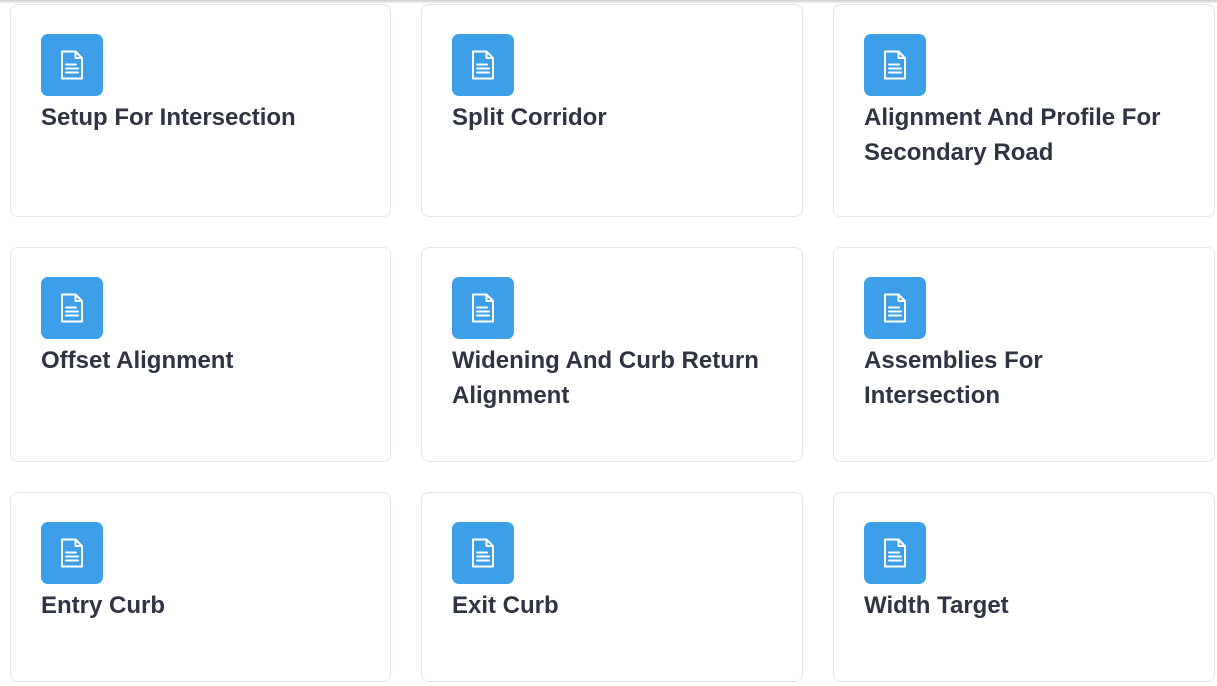 This screenshot has height=686, width=1217. I want to click on top-shadow-bar, so click(608, 1).